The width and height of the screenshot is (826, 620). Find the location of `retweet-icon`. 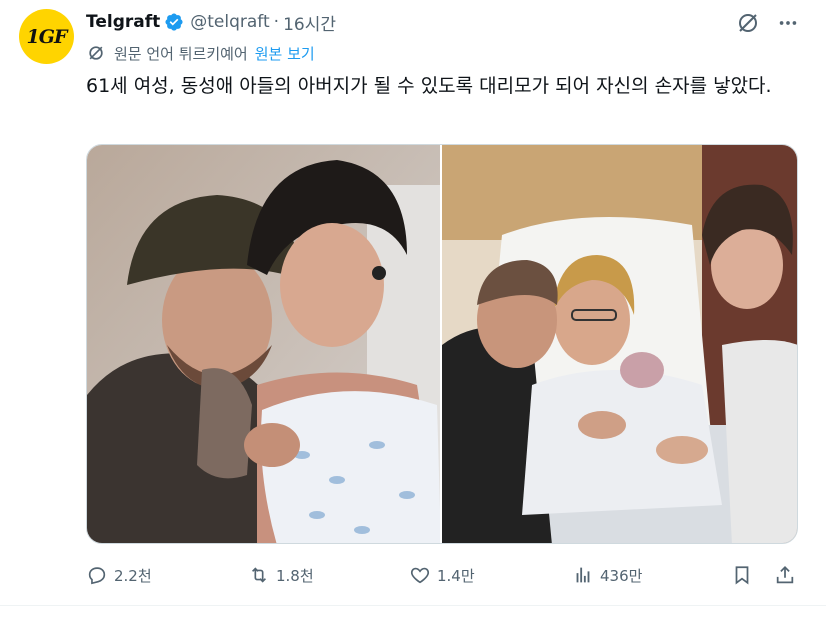

retweet-icon is located at coordinates (259, 575).